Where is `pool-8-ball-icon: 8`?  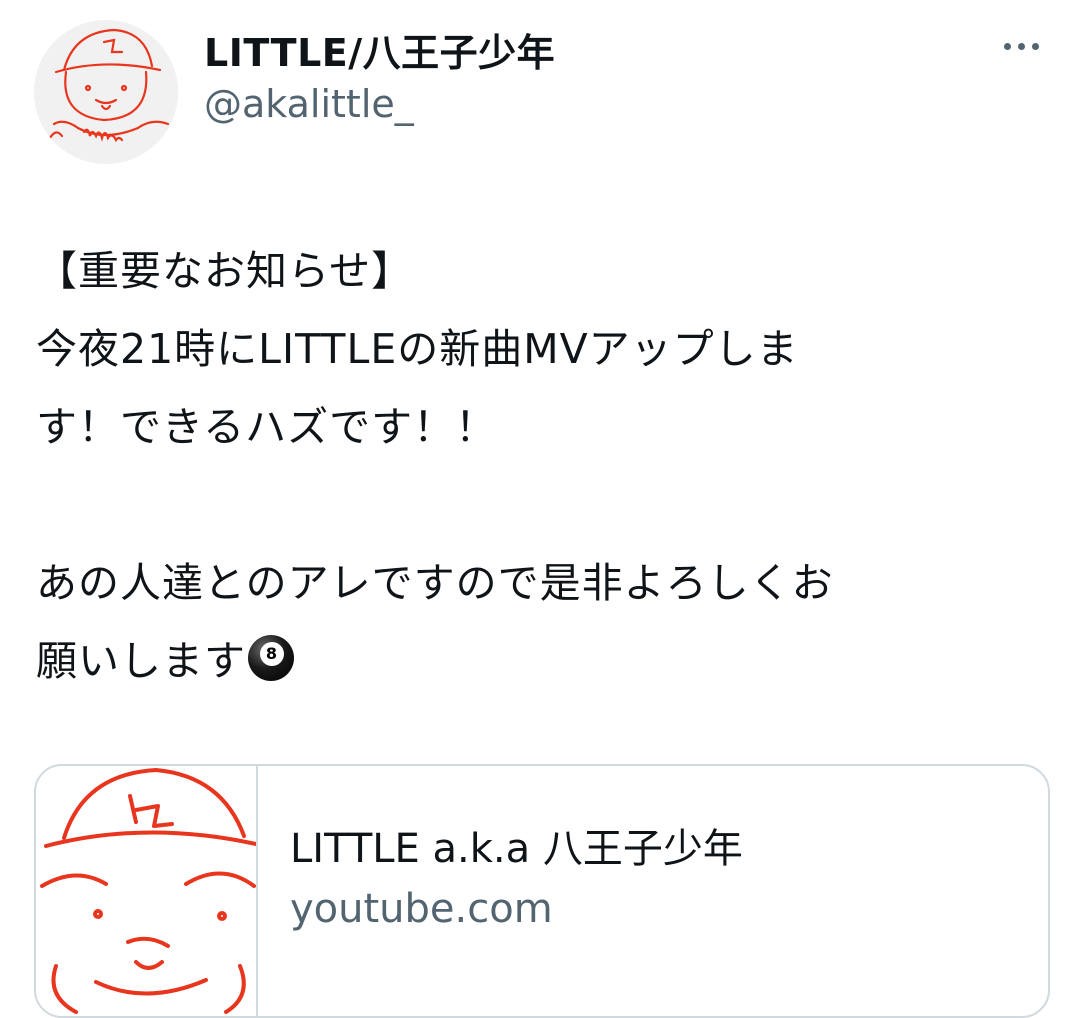
pool-8-ball-icon: 8 is located at coordinates (271, 658).